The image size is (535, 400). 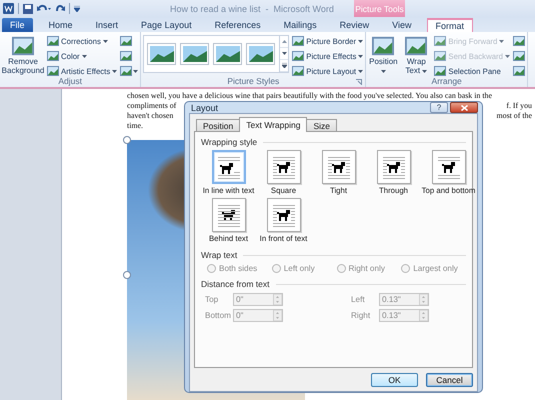 What do you see at coordinates (252, 9) in the screenshot?
I see `window-title: How to read a wine list - Microsoft Word` at bounding box center [252, 9].